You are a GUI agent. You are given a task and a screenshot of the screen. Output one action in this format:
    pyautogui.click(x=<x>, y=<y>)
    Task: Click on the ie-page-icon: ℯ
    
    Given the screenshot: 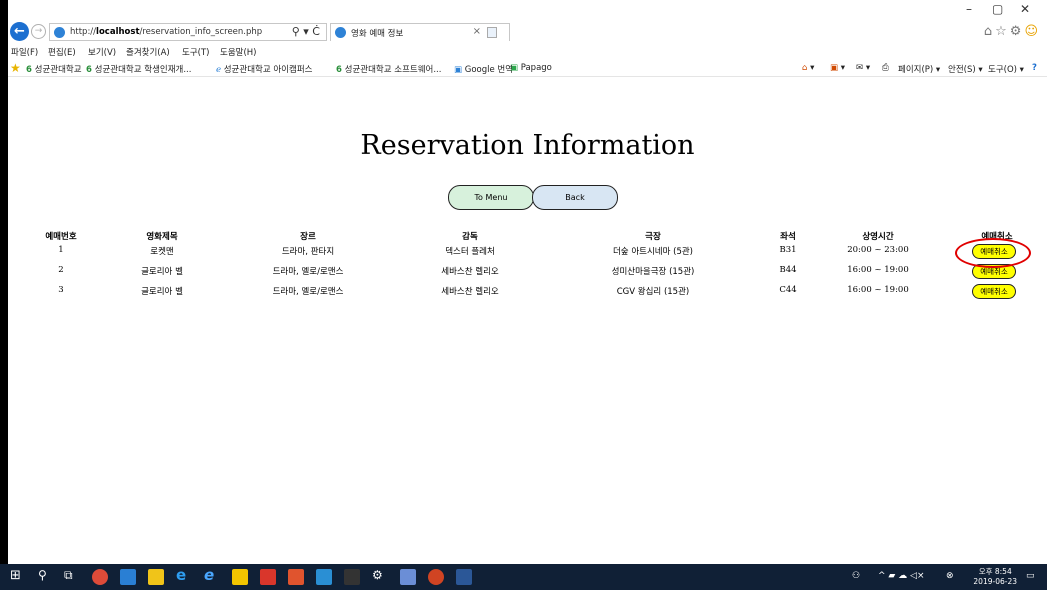 What is the action you would take?
    pyautogui.click(x=219, y=70)
    